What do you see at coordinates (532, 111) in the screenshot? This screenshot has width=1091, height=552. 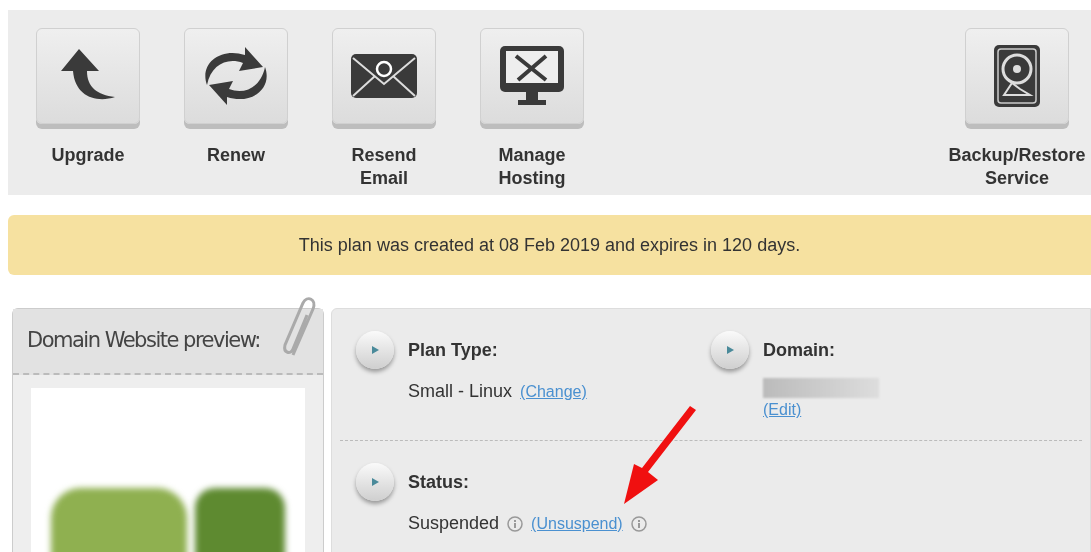 I see `toolbar-button: Manage Hosting` at bounding box center [532, 111].